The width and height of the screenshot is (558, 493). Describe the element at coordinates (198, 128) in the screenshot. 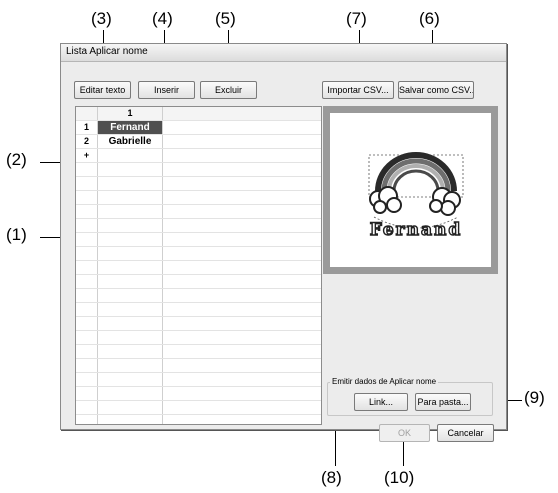

I see `table-row: 1 Fernand` at that location.